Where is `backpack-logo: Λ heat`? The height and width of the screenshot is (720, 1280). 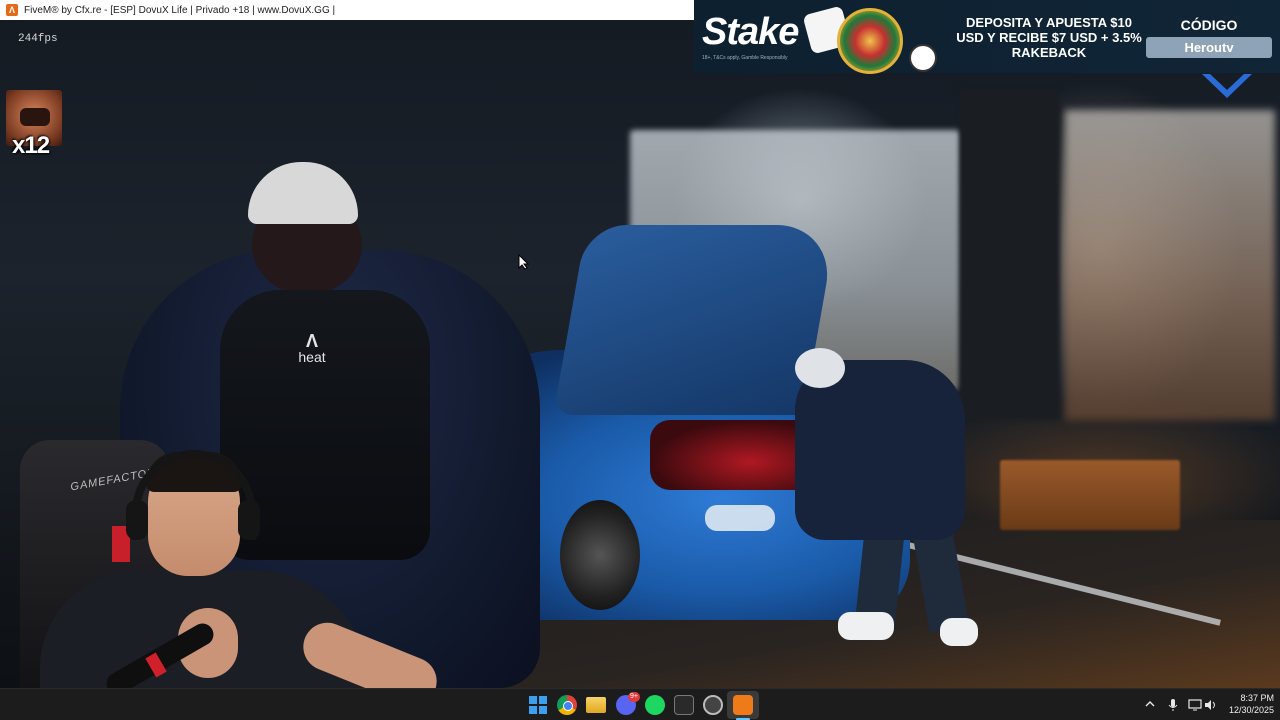 backpack-logo: Λ heat is located at coordinates (312, 348).